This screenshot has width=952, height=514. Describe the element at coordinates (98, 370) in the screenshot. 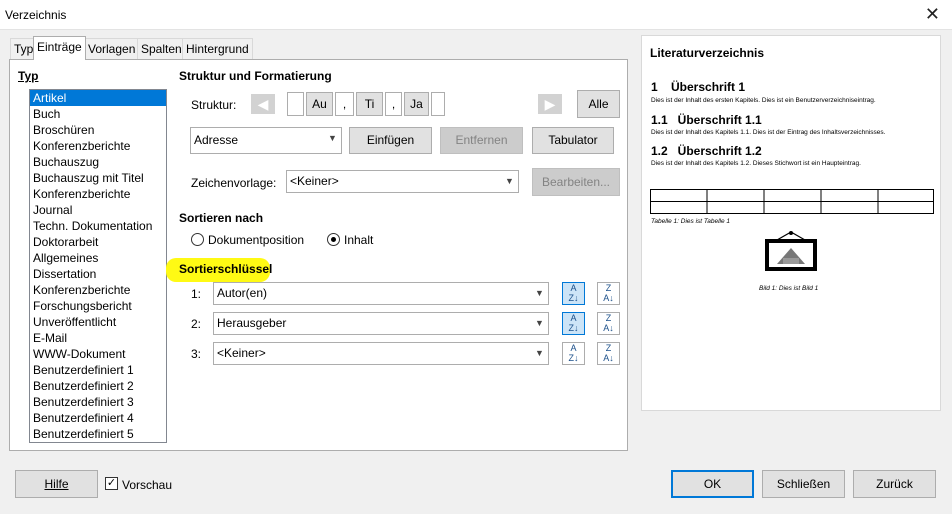

I see `list-item: Benutzerdefiniert 1` at that location.